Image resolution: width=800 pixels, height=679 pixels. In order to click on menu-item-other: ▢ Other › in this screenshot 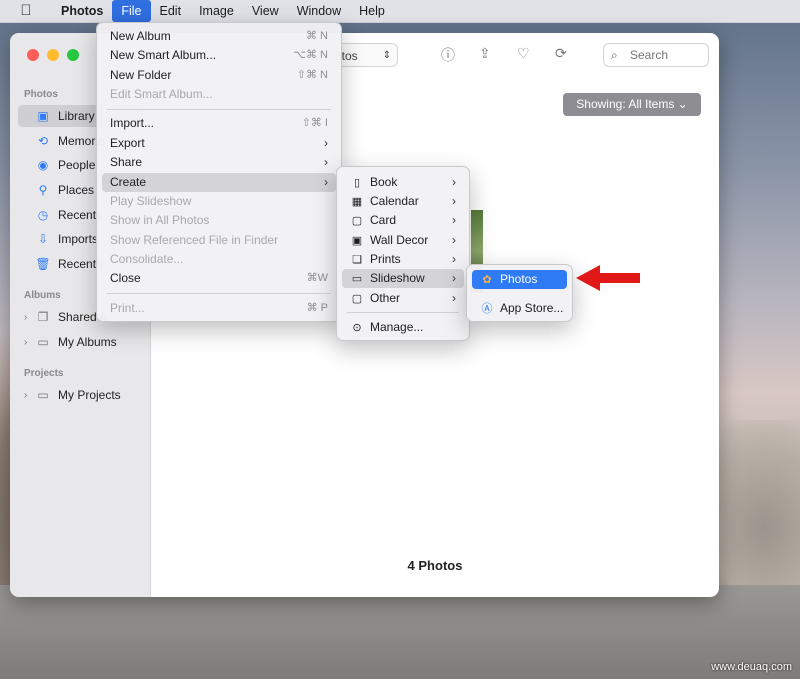, I will do `click(403, 298)`.